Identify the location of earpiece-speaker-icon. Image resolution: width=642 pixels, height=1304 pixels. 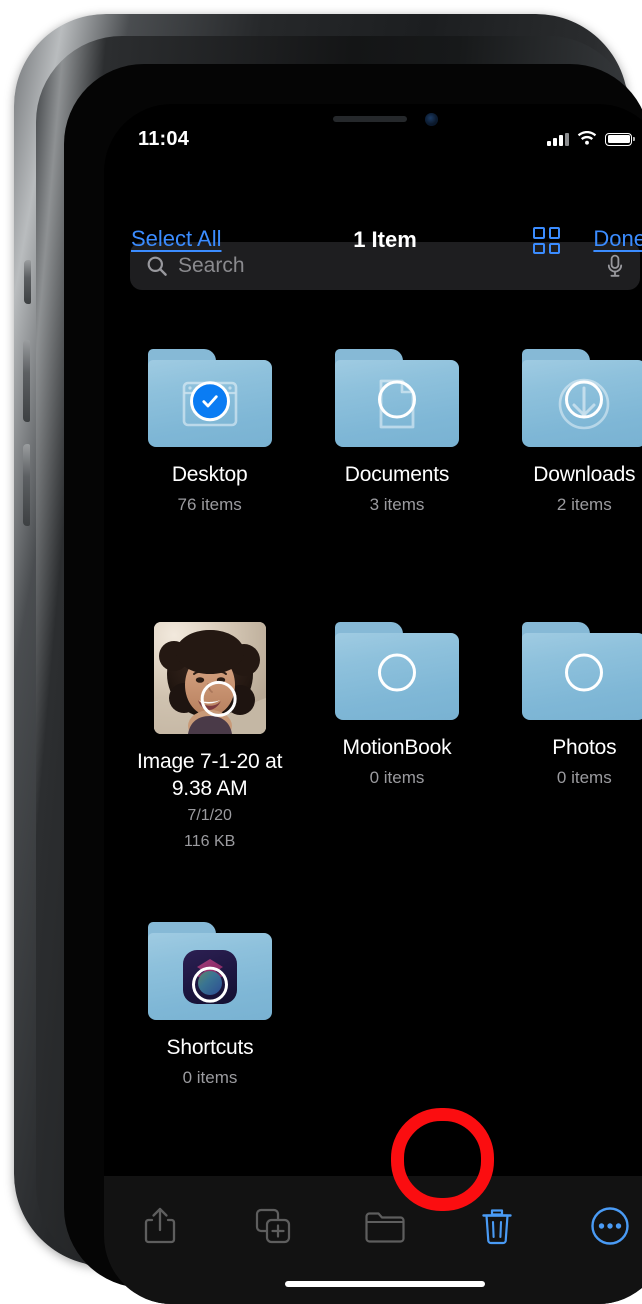
(369, 119).